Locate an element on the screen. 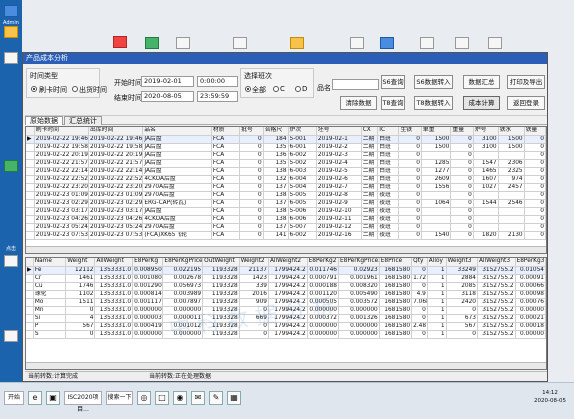 Image resolution: width=574 pixels, height=419 pixels. table-cell: 2016 is located at coordinates (254, 294).